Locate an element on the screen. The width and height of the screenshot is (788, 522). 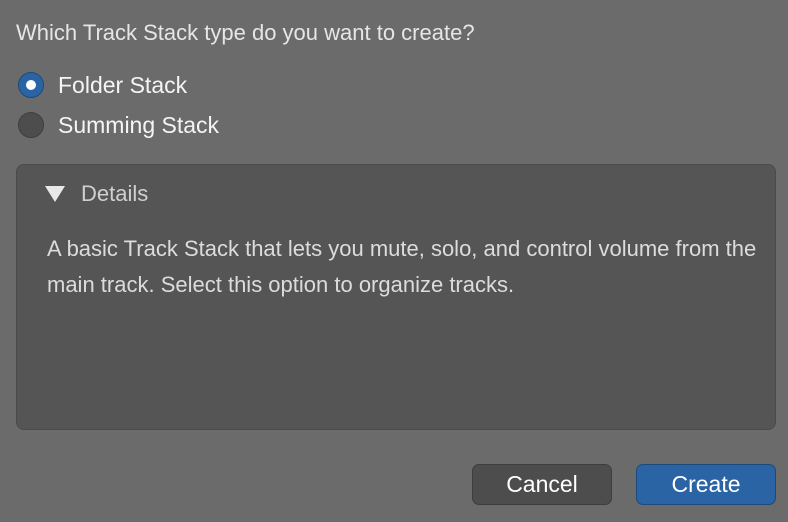
details-disclosure: Details is located at coordinates (96, 194).